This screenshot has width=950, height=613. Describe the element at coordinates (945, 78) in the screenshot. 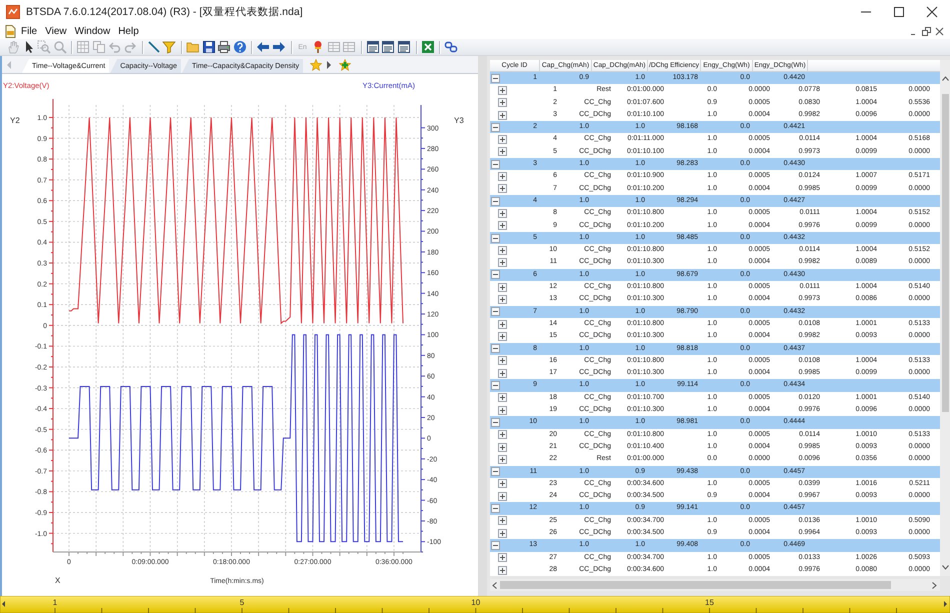

I see `scroll-up-icon` at that location.